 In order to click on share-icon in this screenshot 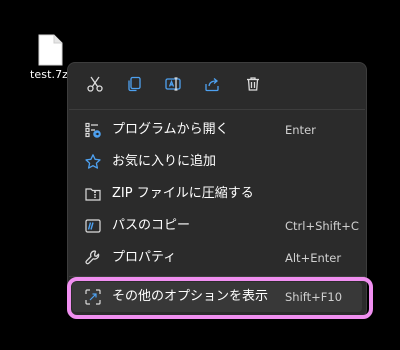, I will do `click(212, 86)`.